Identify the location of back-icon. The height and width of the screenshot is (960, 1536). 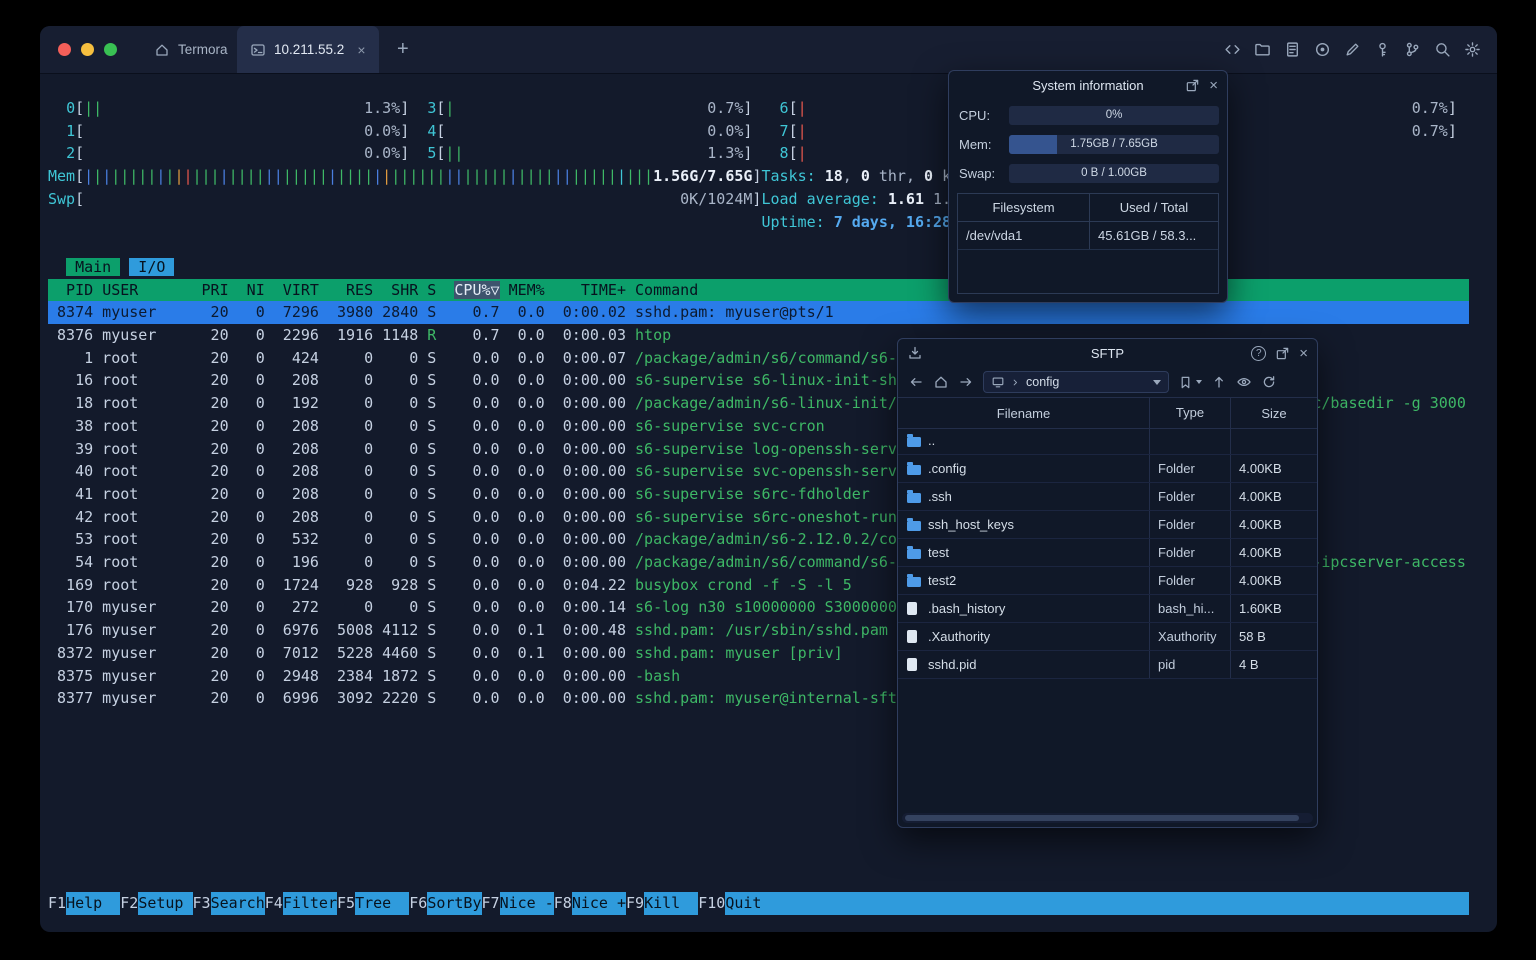
(916, 382).